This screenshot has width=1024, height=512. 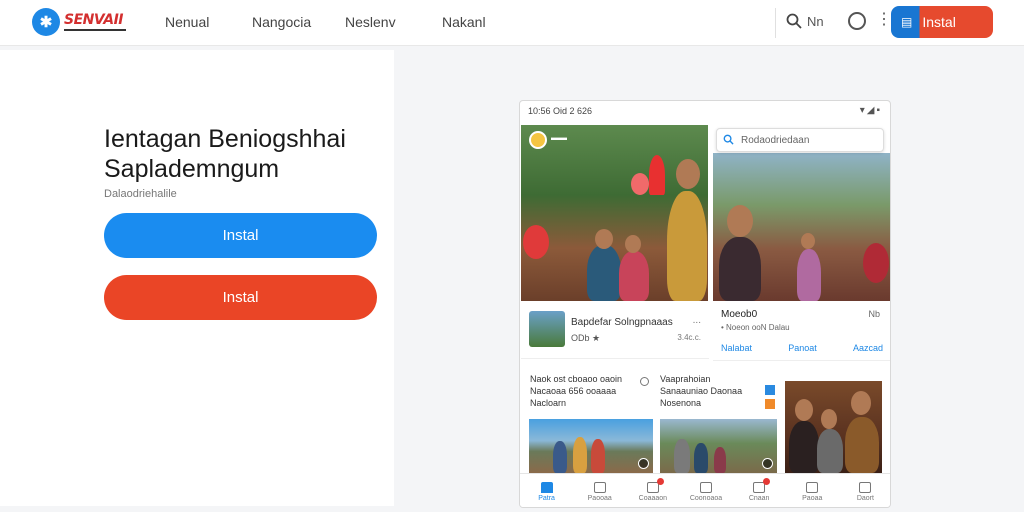 I want to click on document-icon: ▤, so click(x=907, y=22).